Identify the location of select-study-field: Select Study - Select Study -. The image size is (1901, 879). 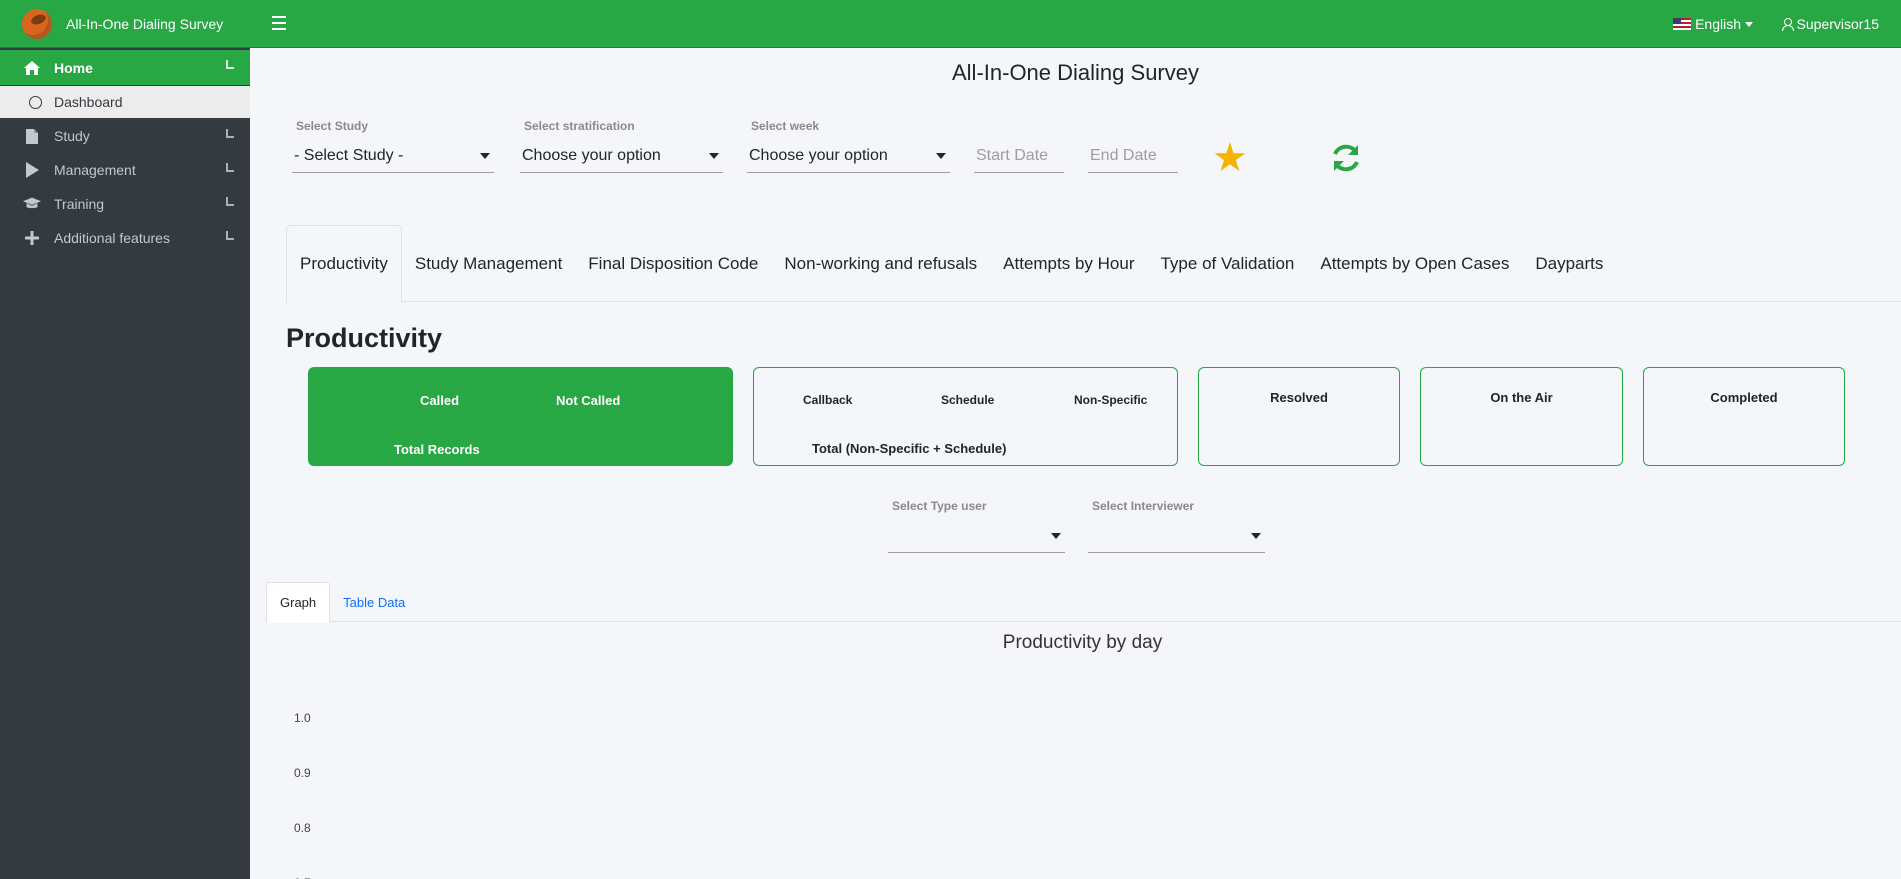
(393, 146).